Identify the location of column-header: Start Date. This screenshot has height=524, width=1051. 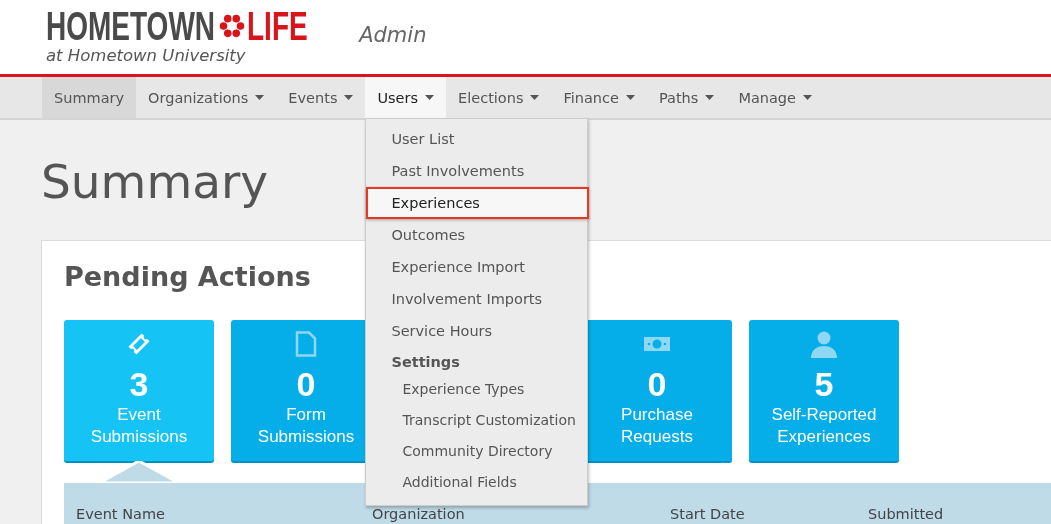
(708, 514).